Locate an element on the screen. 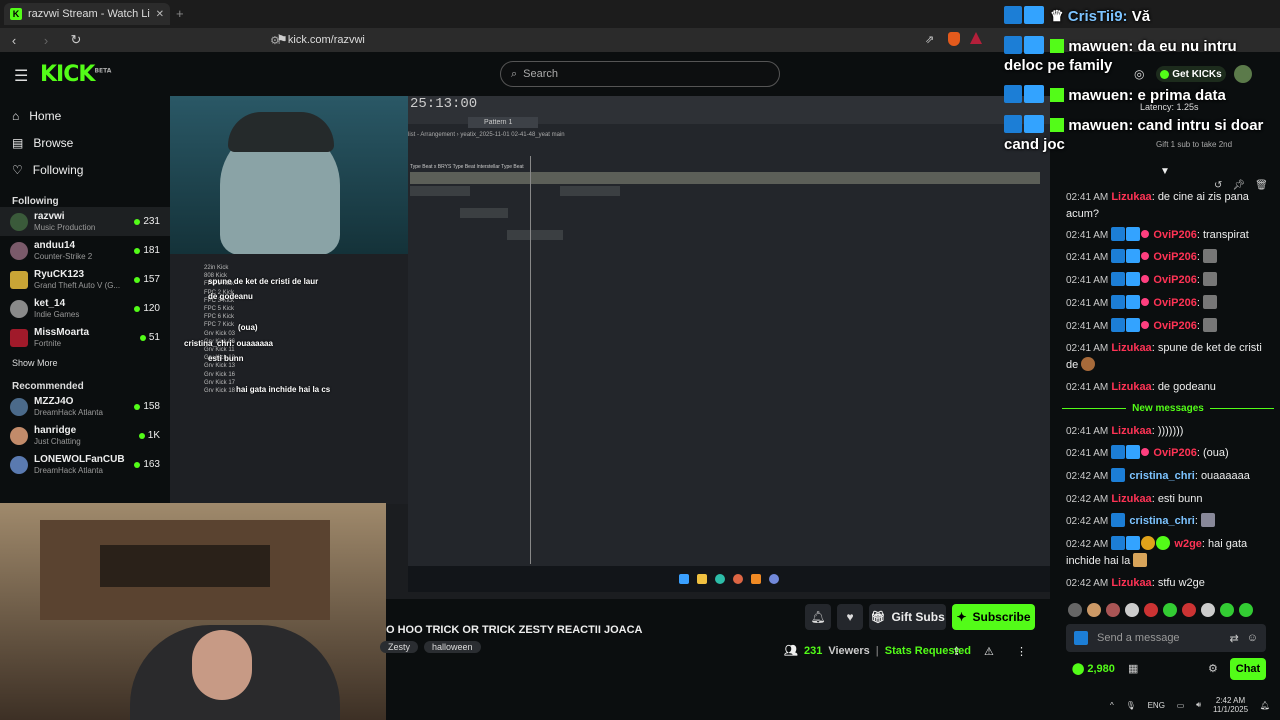  language-indicator: ENG is located at coordinates (1156, 705).